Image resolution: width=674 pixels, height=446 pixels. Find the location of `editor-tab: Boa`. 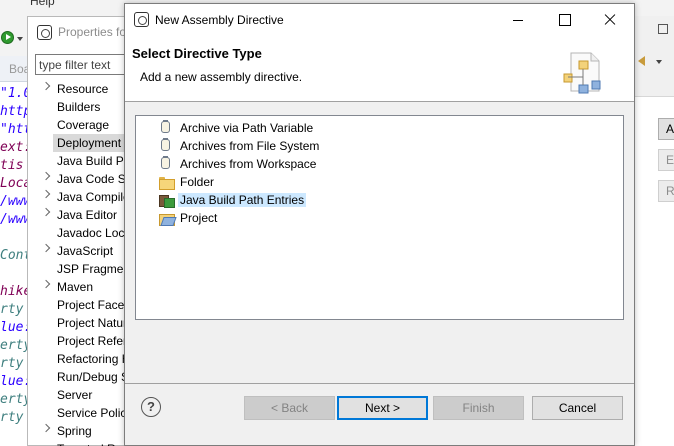

editor-tab: Boa is located at coordinates (15, 69).